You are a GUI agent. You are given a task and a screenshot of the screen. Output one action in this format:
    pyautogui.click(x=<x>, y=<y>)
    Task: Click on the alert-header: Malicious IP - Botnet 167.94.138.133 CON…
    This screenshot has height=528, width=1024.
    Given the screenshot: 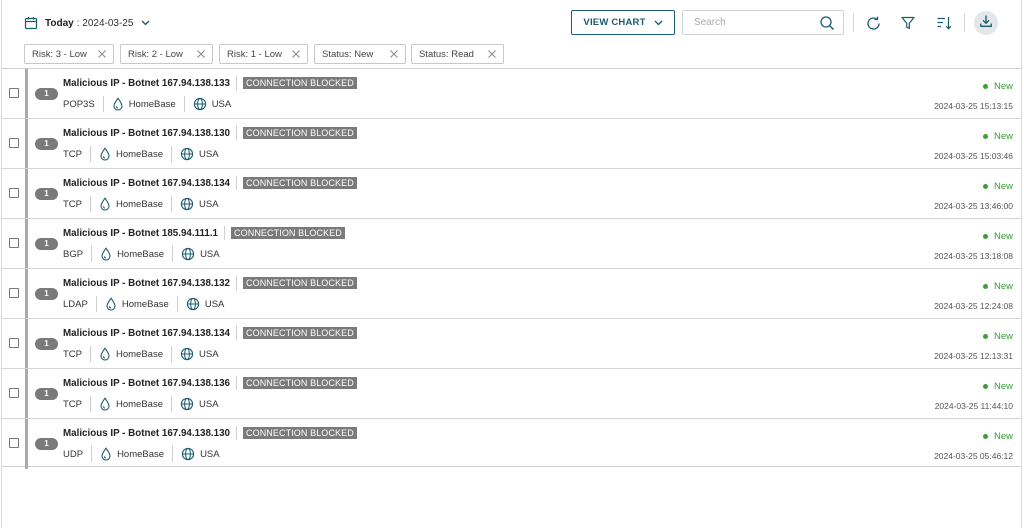 What is the action you would take?
    pyautogui.click(x=210, y=83)
    